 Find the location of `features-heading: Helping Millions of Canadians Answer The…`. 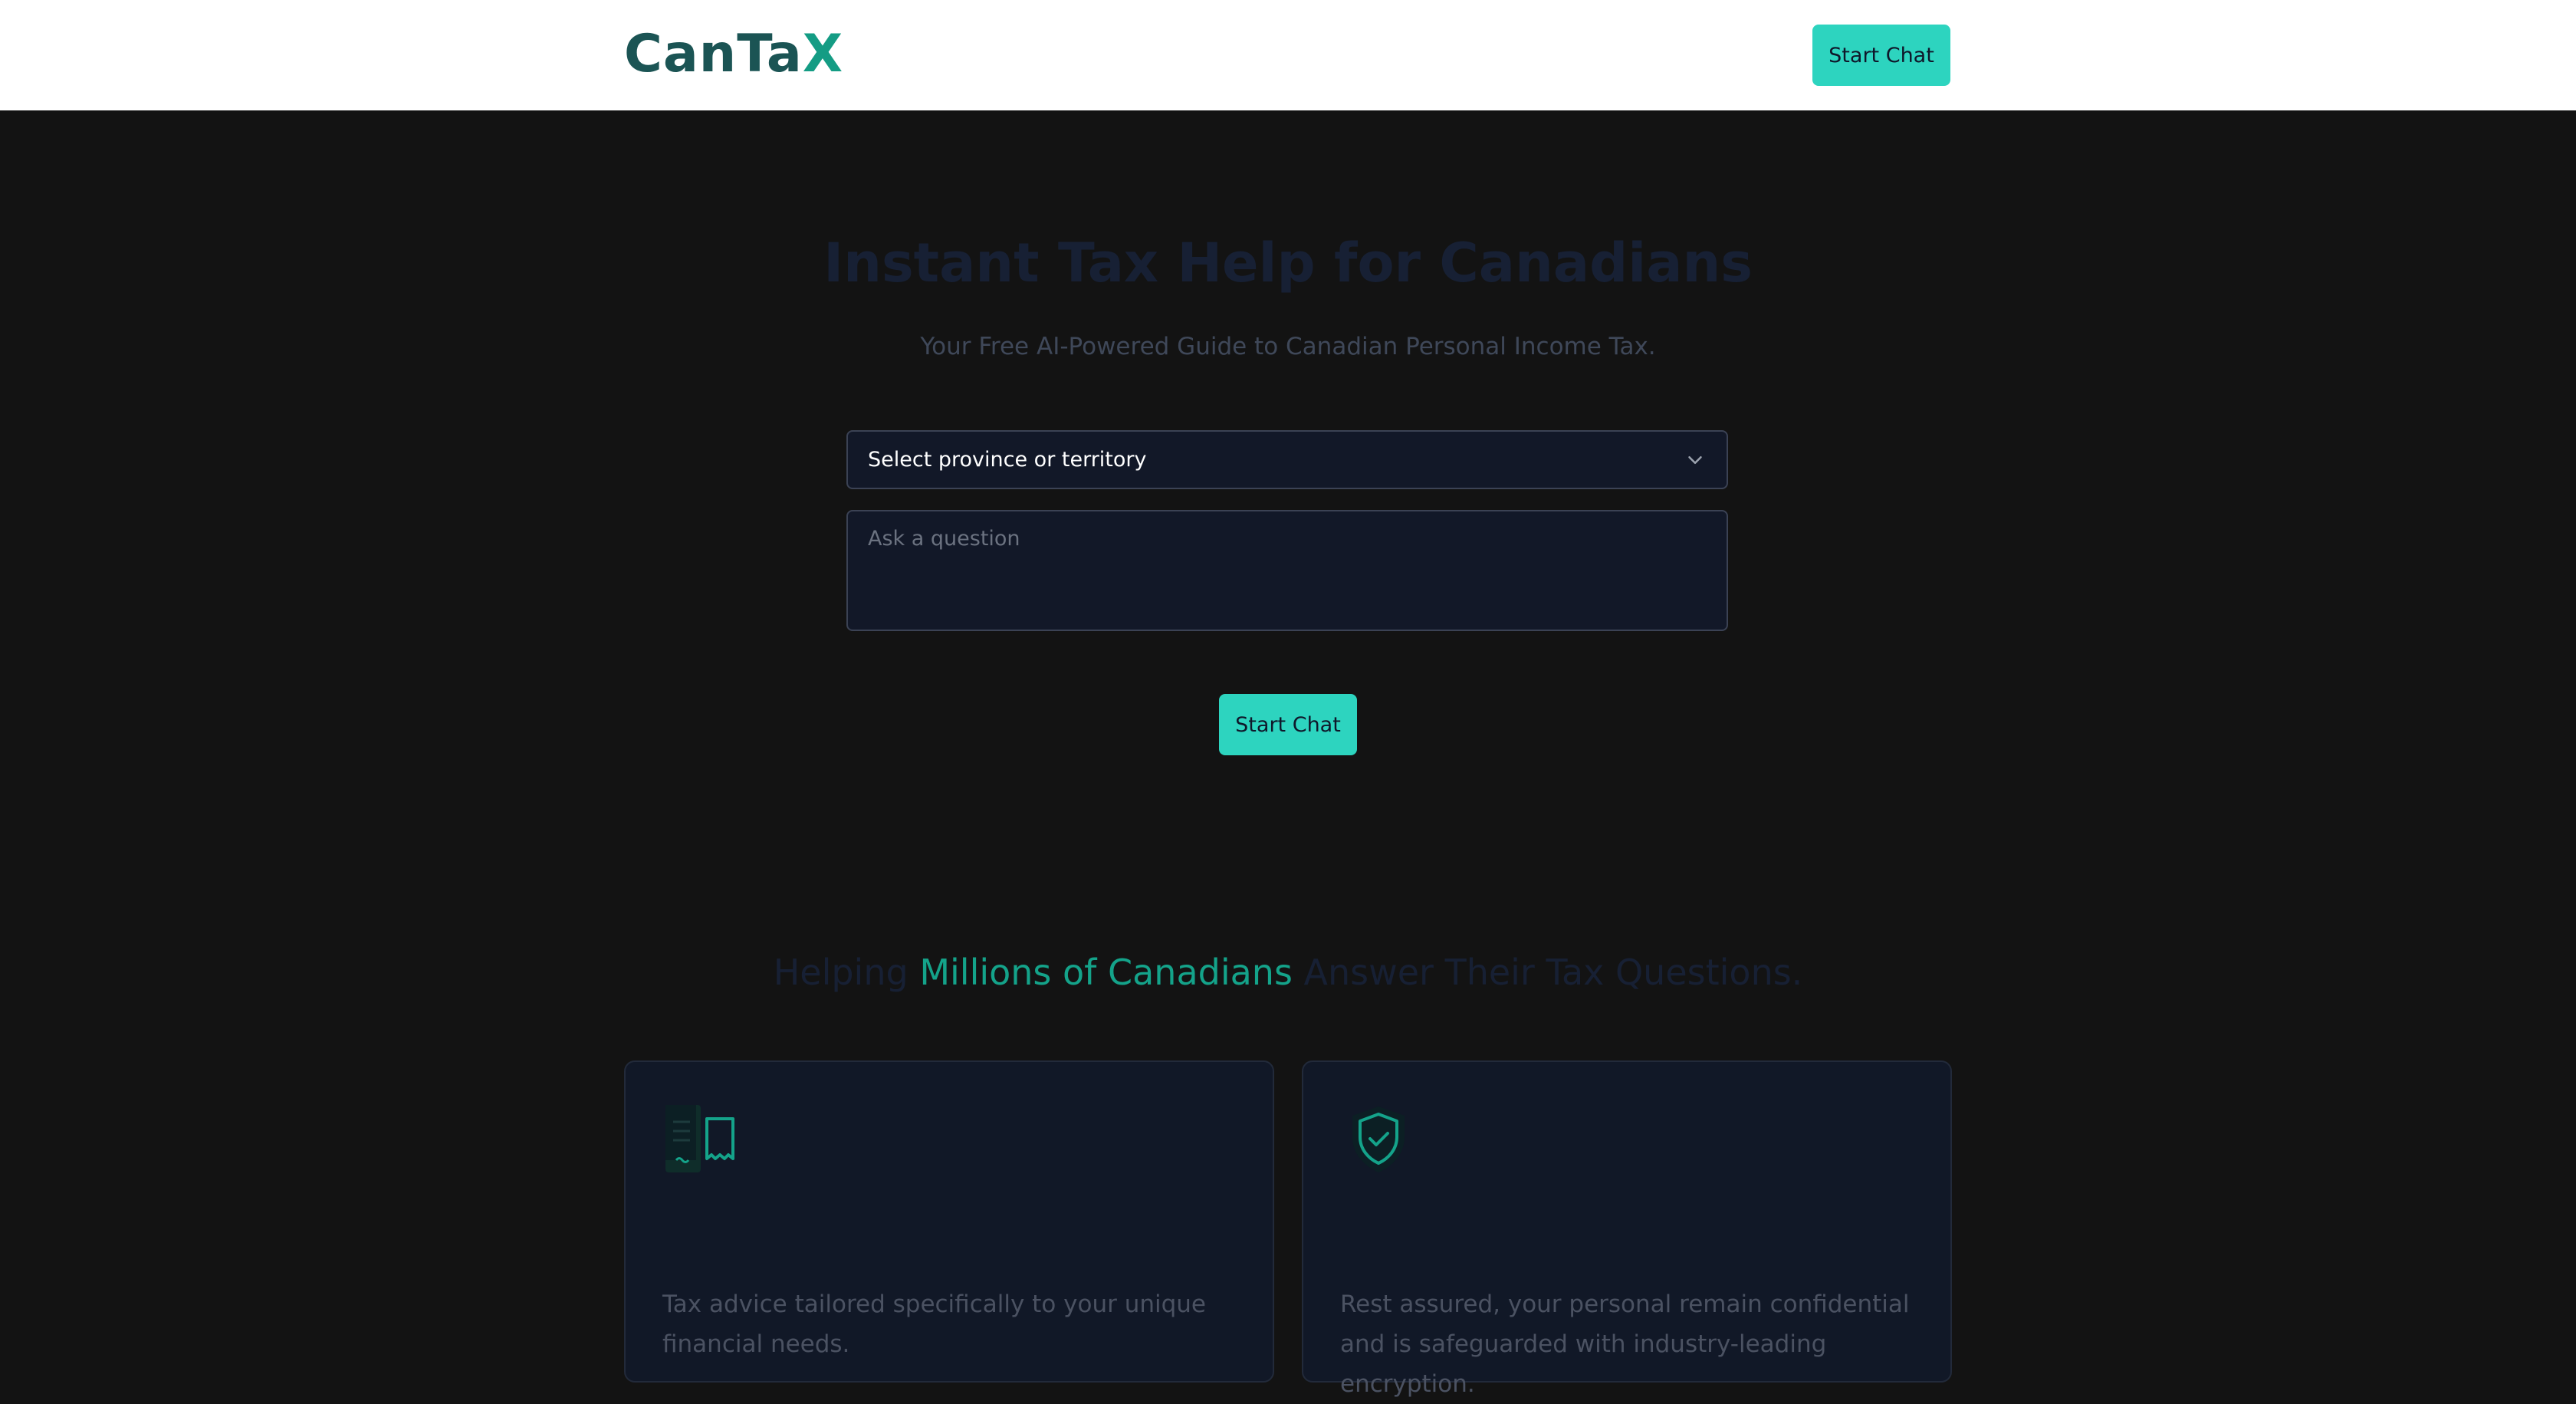

features-heading: Helping Millions of Canadians Answer The… is located at coordinates (1288, 973).